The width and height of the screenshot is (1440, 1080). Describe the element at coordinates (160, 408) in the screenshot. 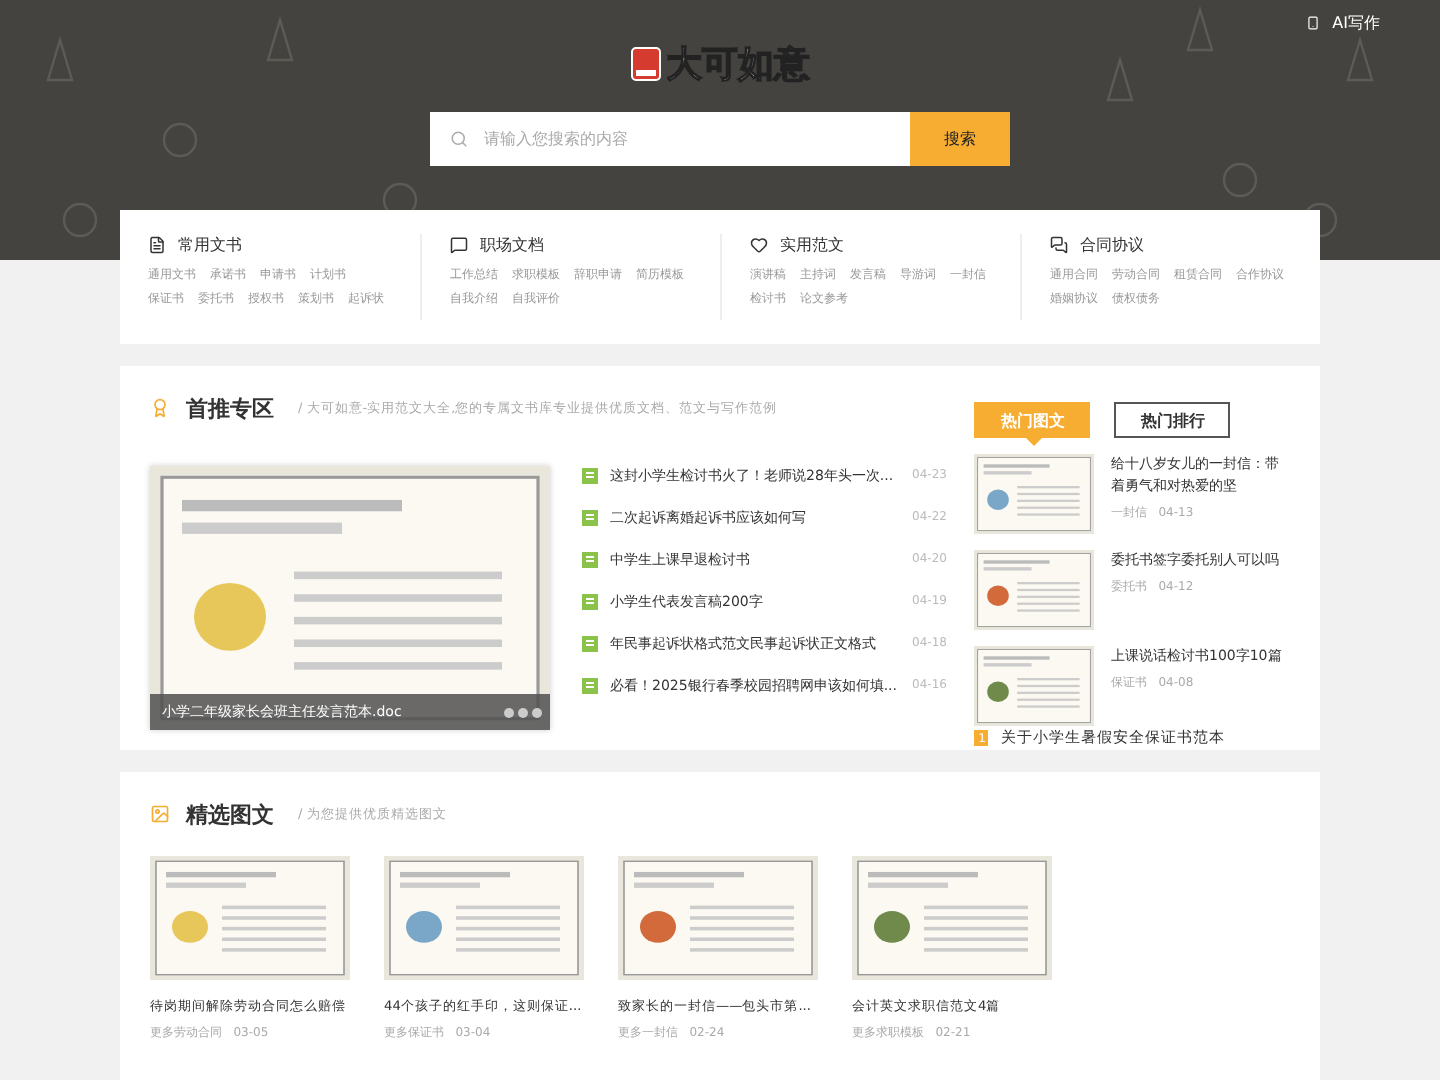

I see `award-icon` at that location.